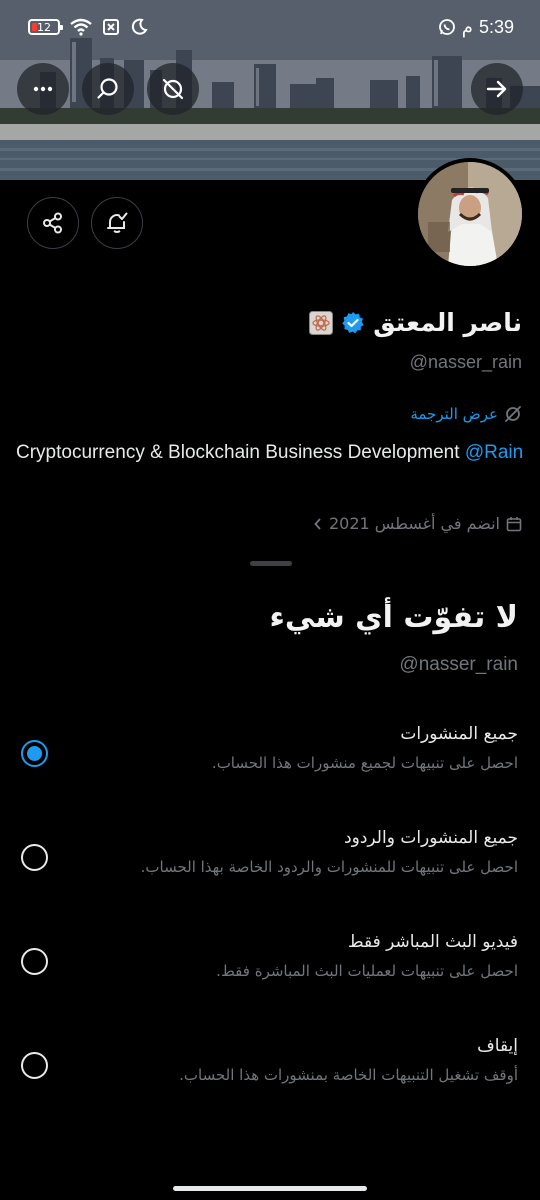 Image resolution: width=540 pixels, height=1200 pixels. I want to click on display-name-text: ناصر المعتق, so click(447, 322).